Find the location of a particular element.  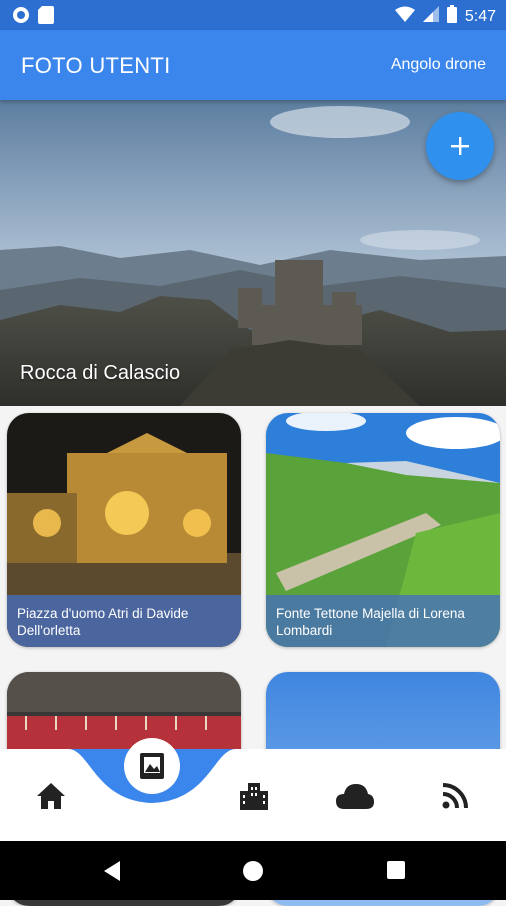

back-button is located at coordinates (112, 873).